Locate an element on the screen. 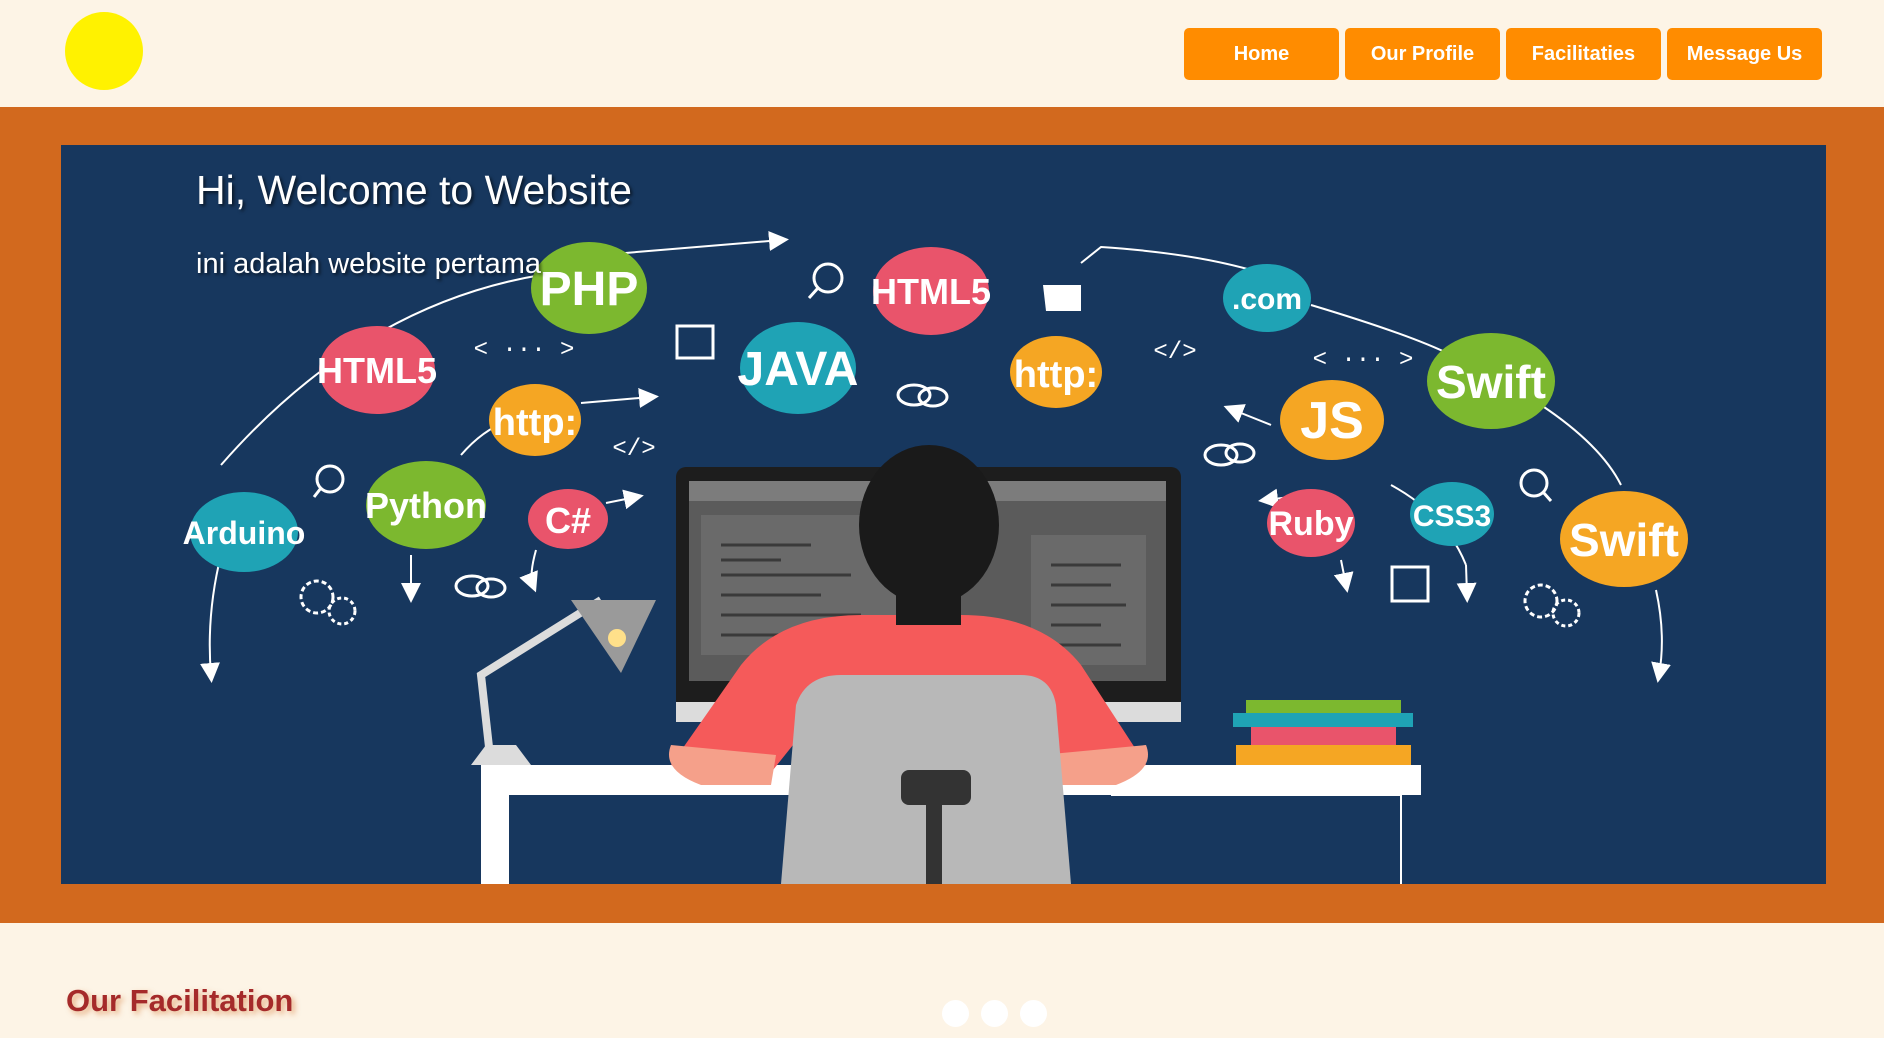 The width and height of the screenshot is (1884, 1038). svg-text: PHP is located at coordinates (589, 289).